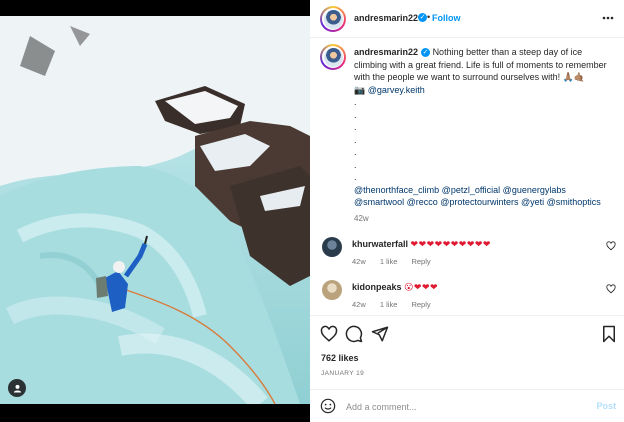  What do you see at coordinates (333, 57) in the screenshot?
I see `caption-avatar` at bounding box center [333, 57].